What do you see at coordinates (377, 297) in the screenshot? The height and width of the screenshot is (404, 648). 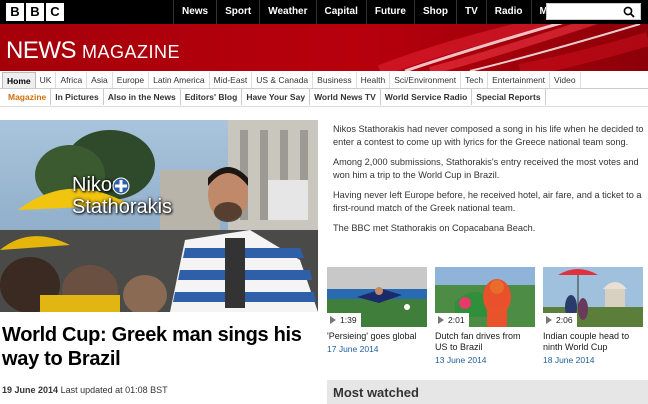 I see `related-video-thumbnail: 1:39` at bounding box center [377, 297].